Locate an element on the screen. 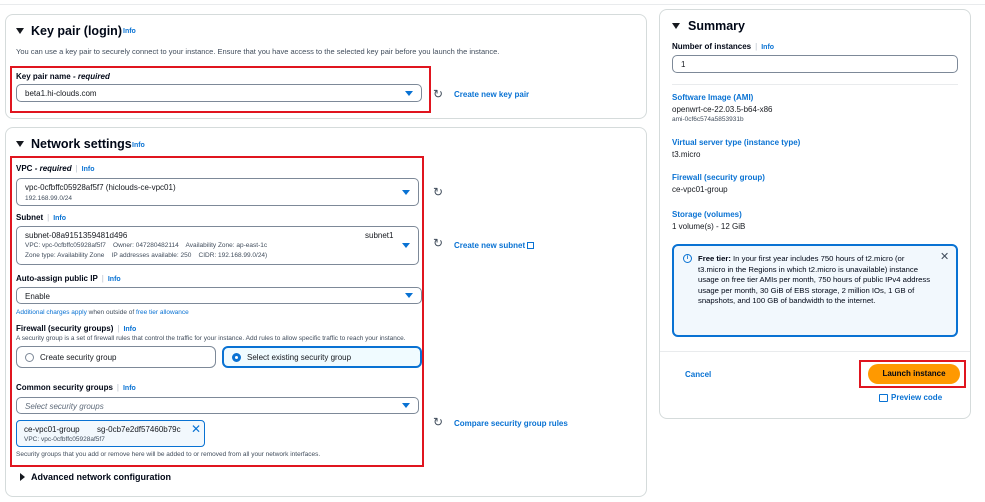 The image size is (985, 502). create-subnet-link: Create new subnet is located at coordinates (494, 245).